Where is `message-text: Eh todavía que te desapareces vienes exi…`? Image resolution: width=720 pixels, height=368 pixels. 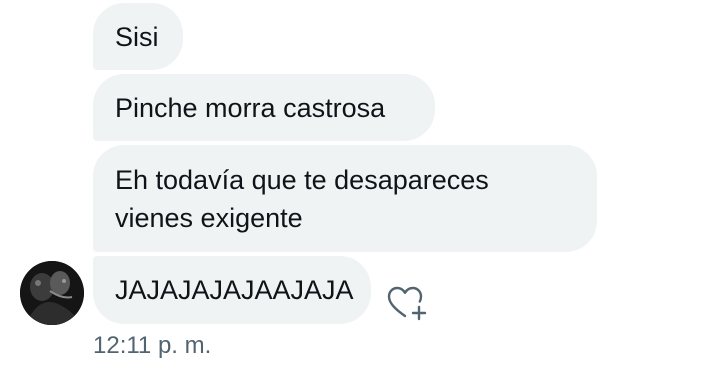 message-text: Eh todavía que te desapareces vienes exi… is located at coordinates (302, 199).